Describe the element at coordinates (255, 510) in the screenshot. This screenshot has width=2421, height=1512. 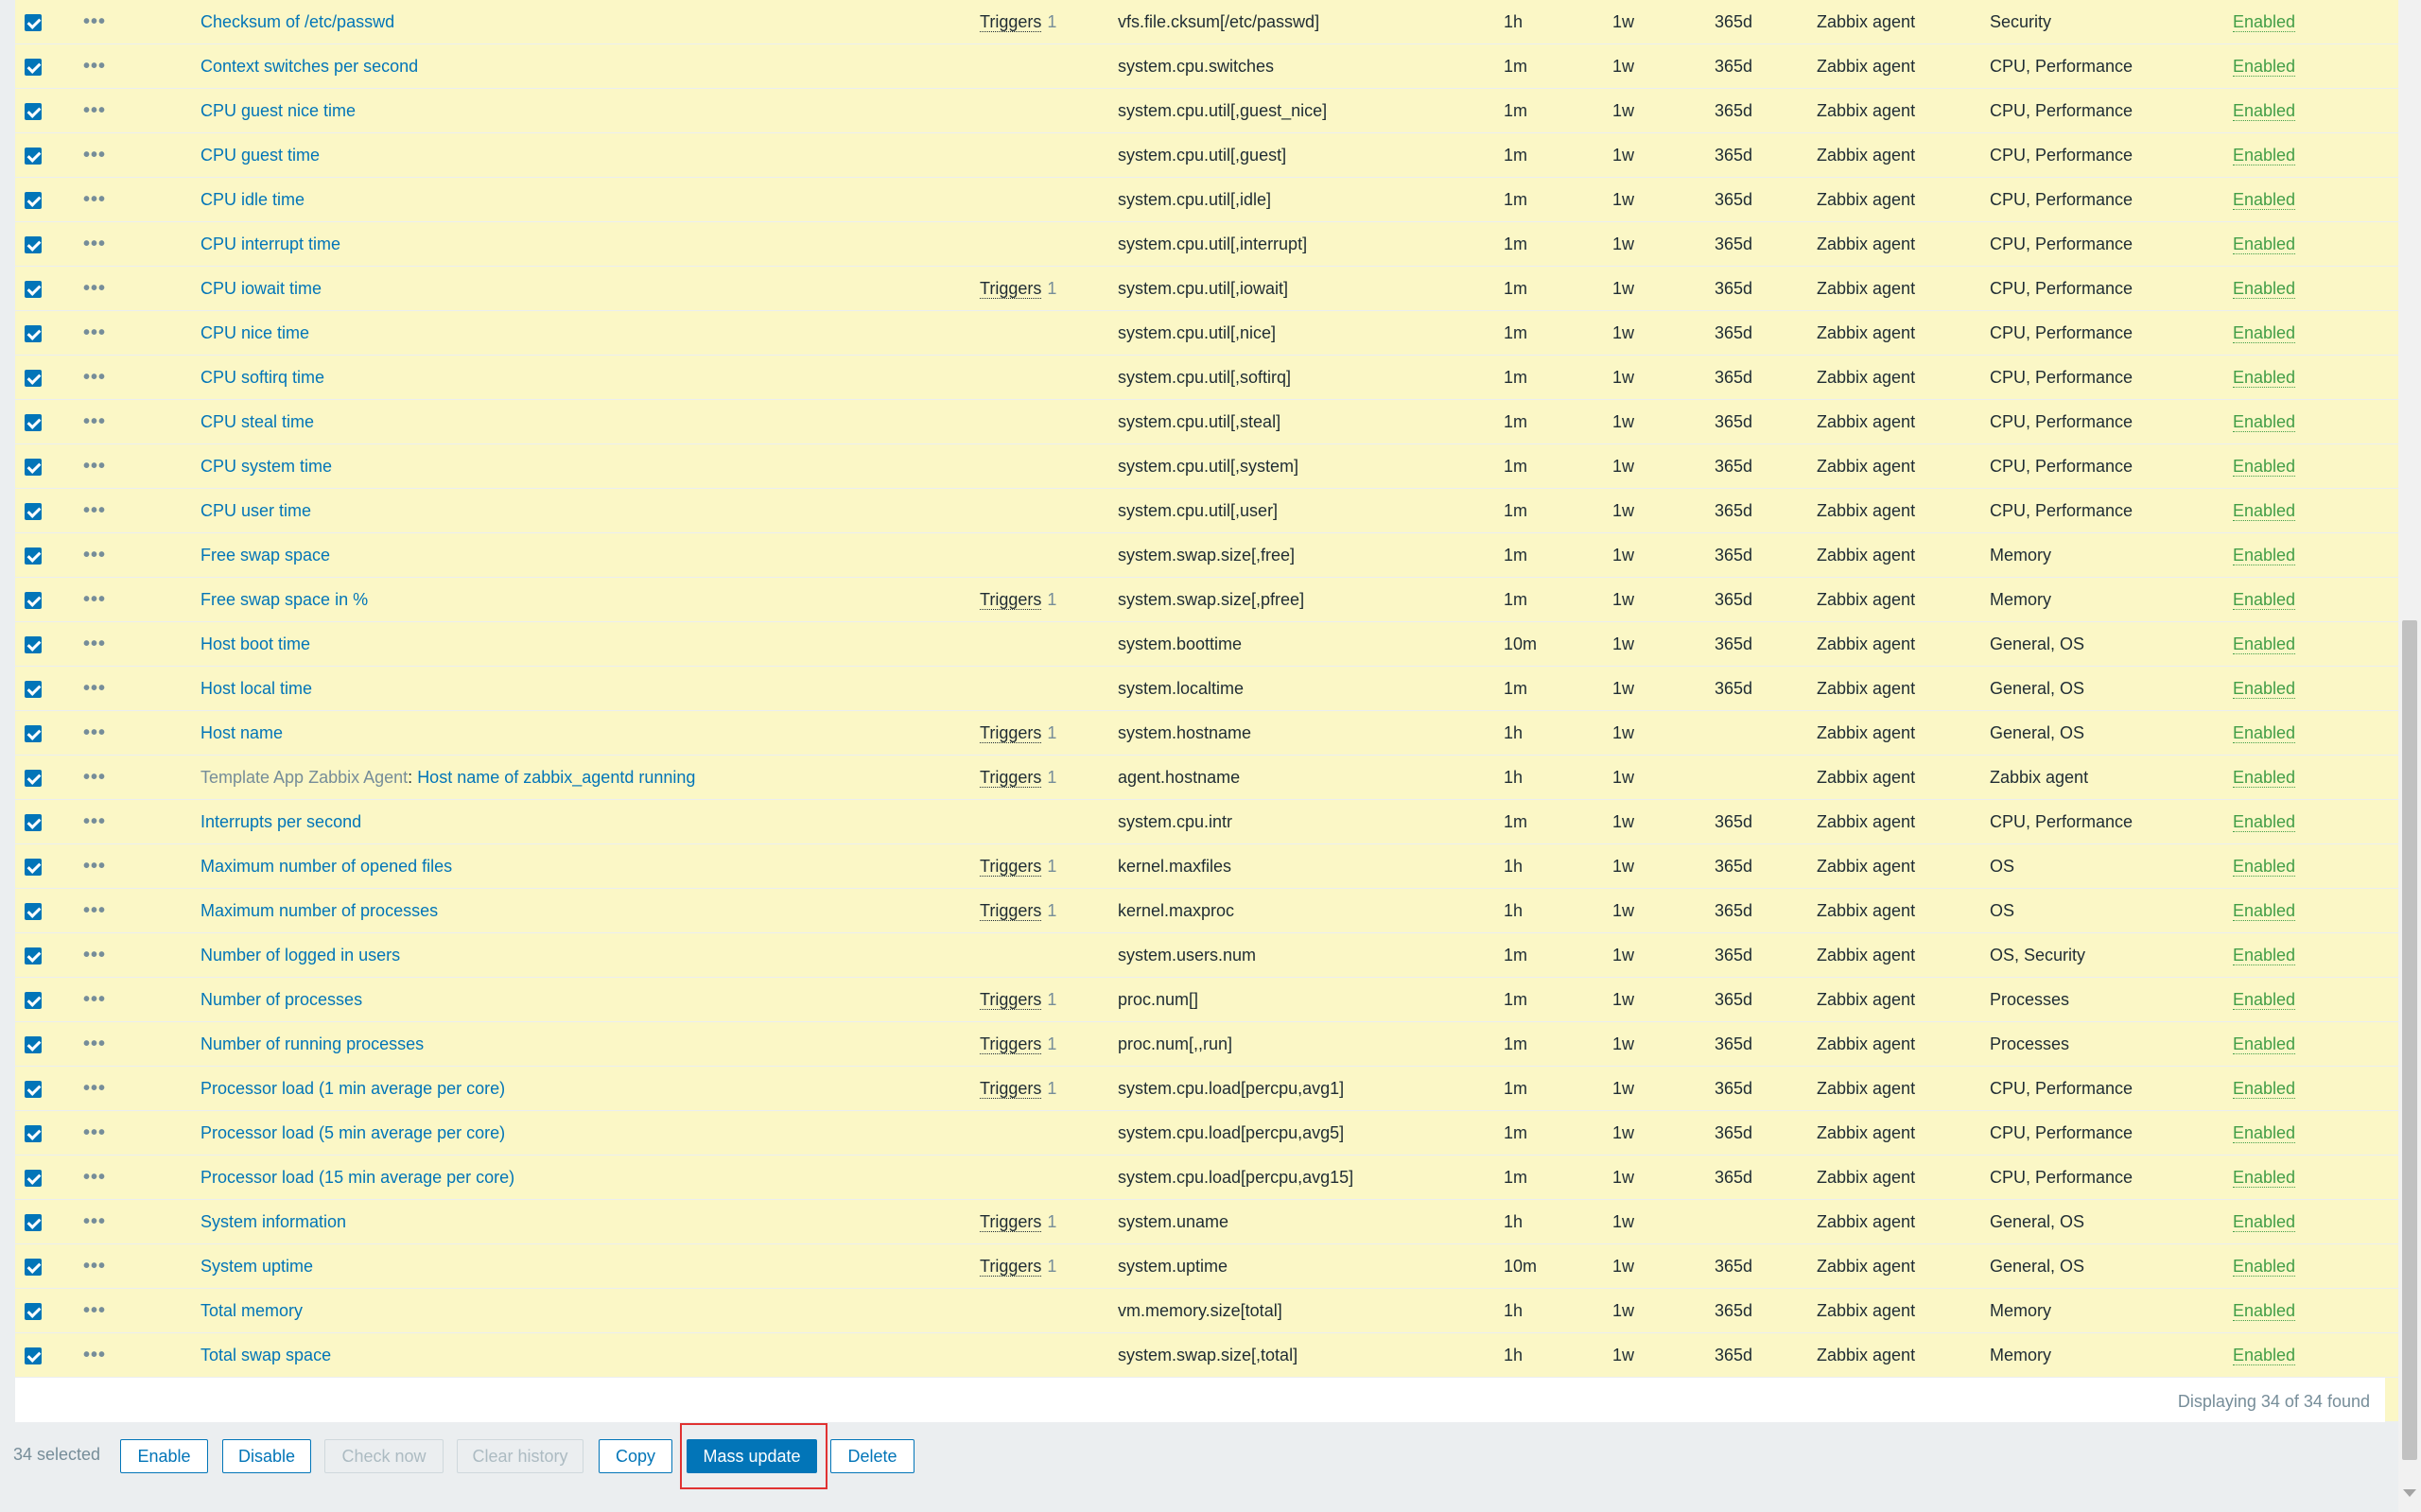
I see `item-name-link: CPU user time` at that location.